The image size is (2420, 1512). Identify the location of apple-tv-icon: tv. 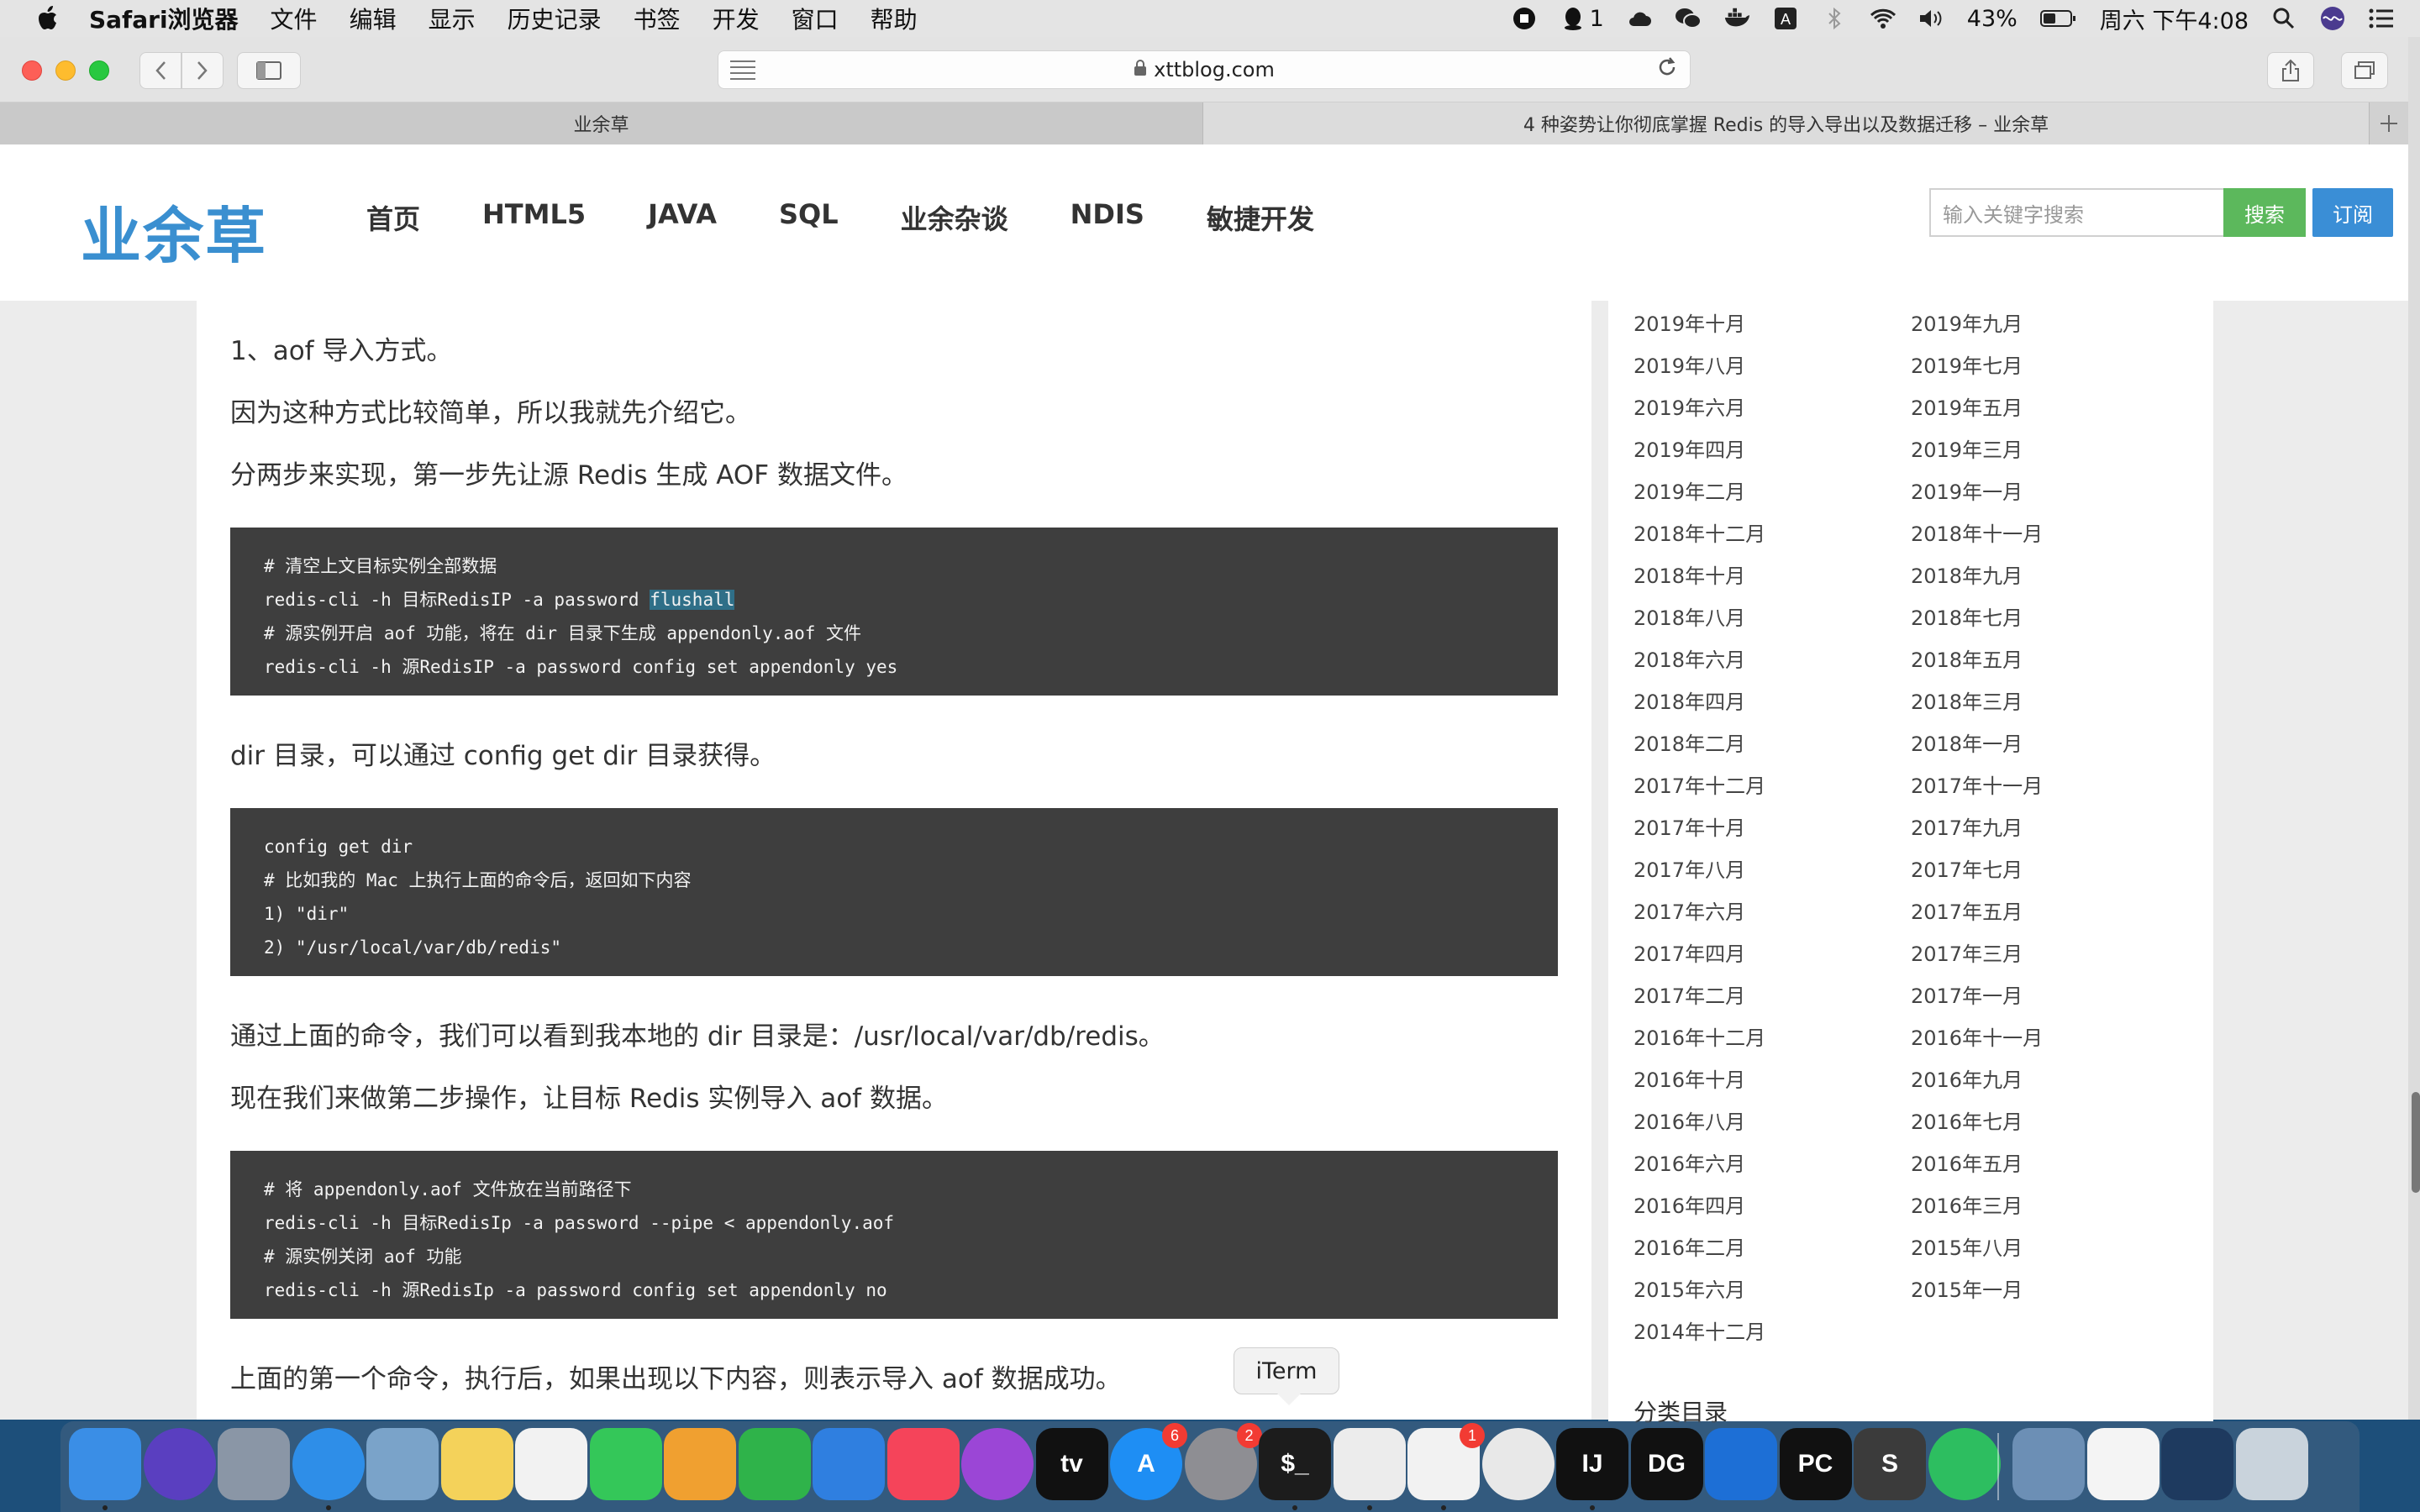
(1072, 1464).